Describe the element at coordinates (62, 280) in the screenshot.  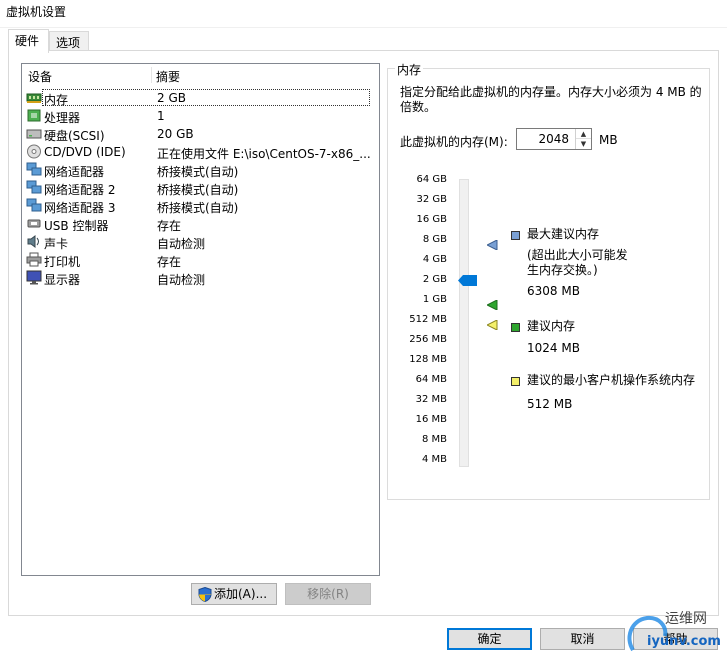
I see `device-name: 显示器` at that location.